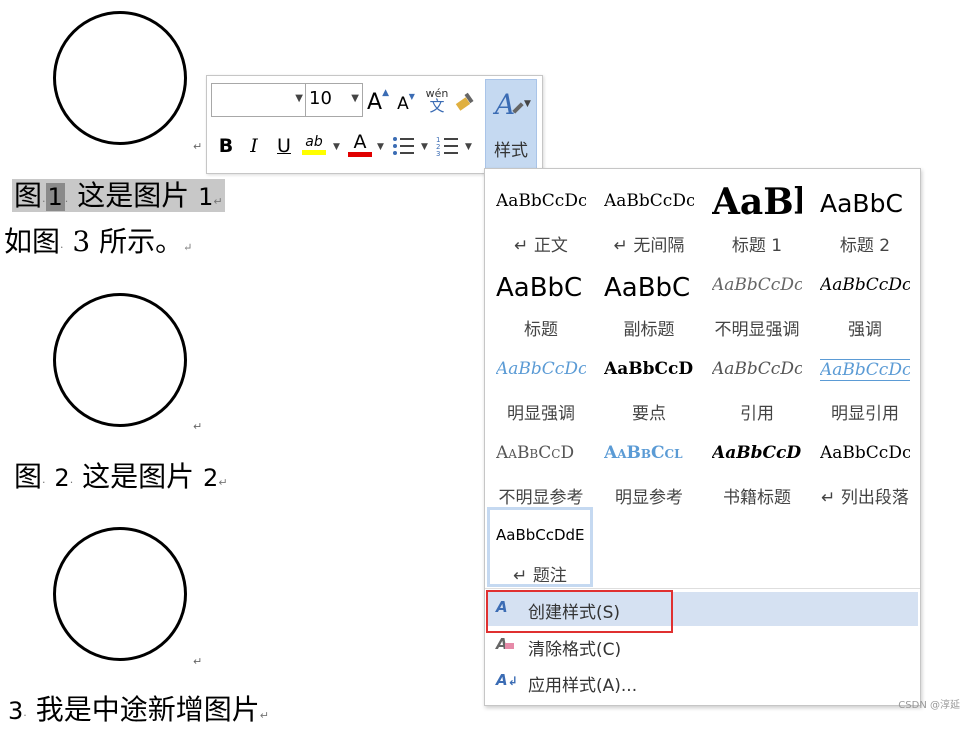 This screenshot has width=976, height=734. I want to click on style-item: AaBbC 副标题, so click(649, 301).